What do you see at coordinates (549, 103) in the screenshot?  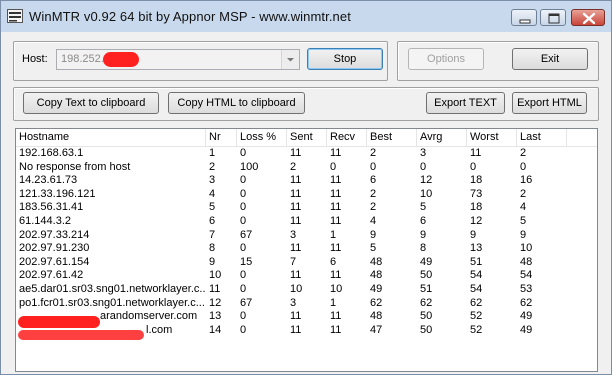 I see `export-html-button: Export HTML` at bounding box center [549, 103].